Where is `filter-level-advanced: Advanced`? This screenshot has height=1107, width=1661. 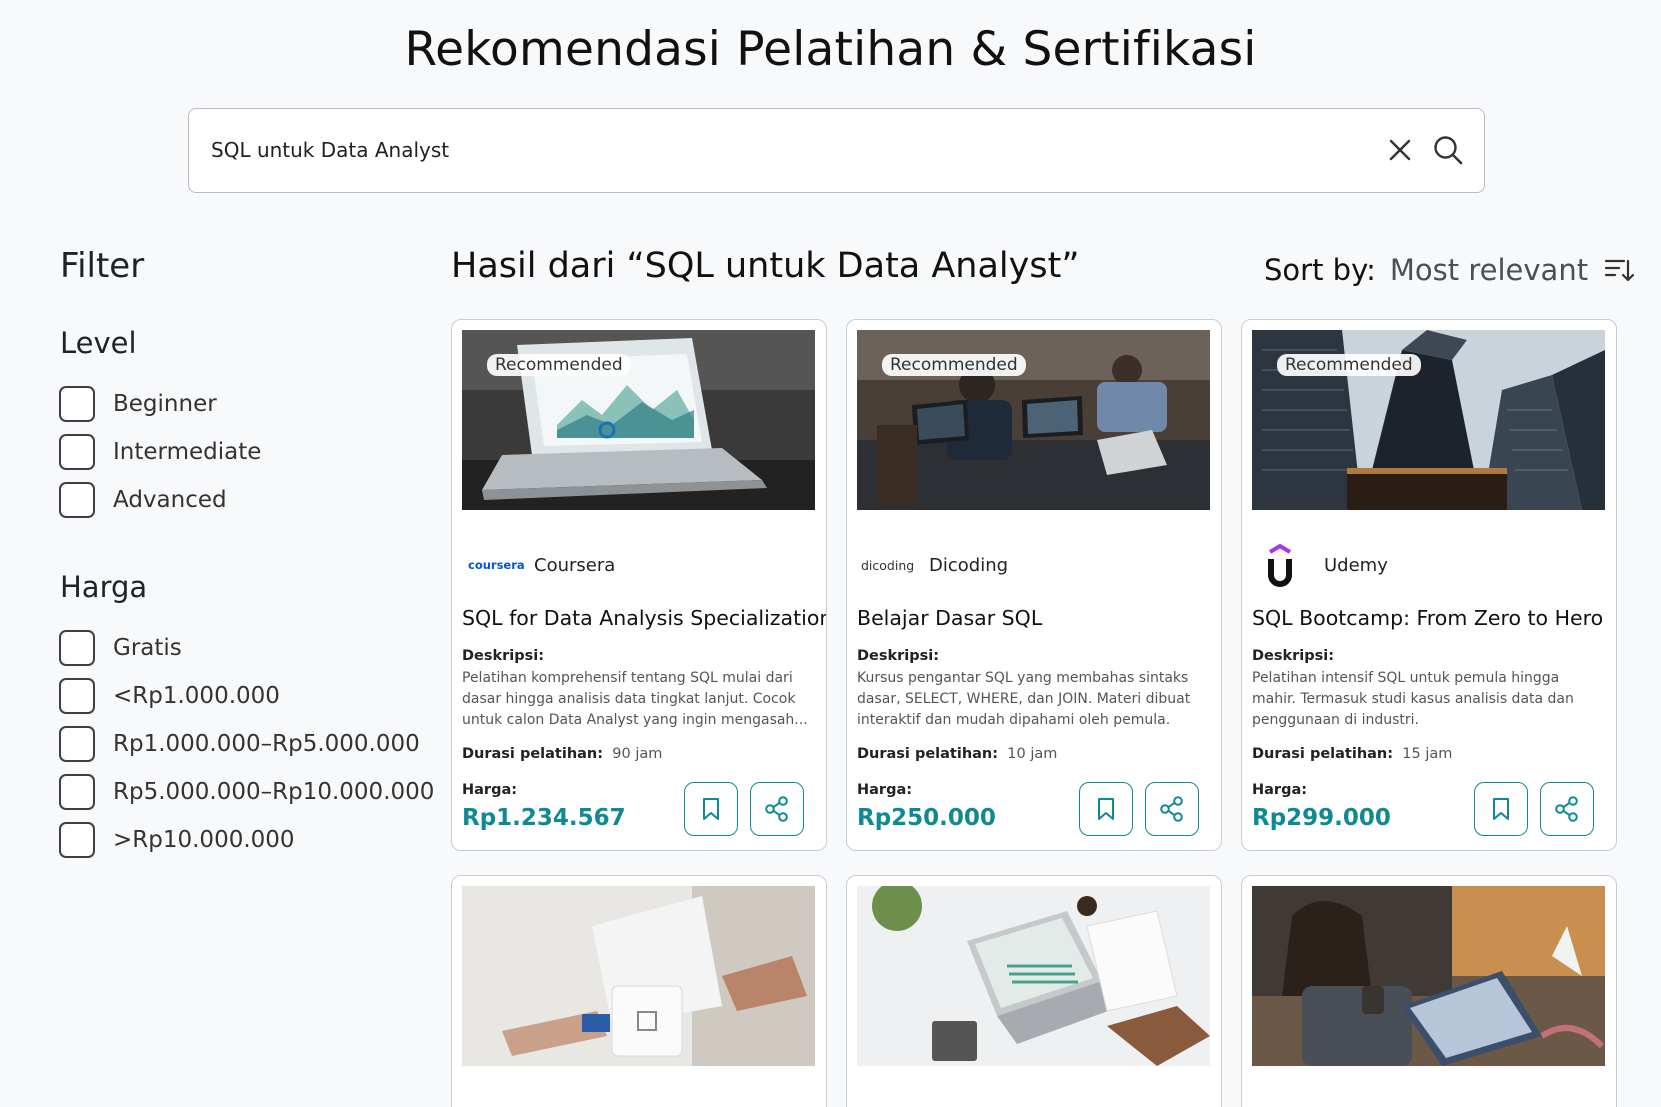
filter-level-advanced: Advanced is located at coordinates (143, 500).